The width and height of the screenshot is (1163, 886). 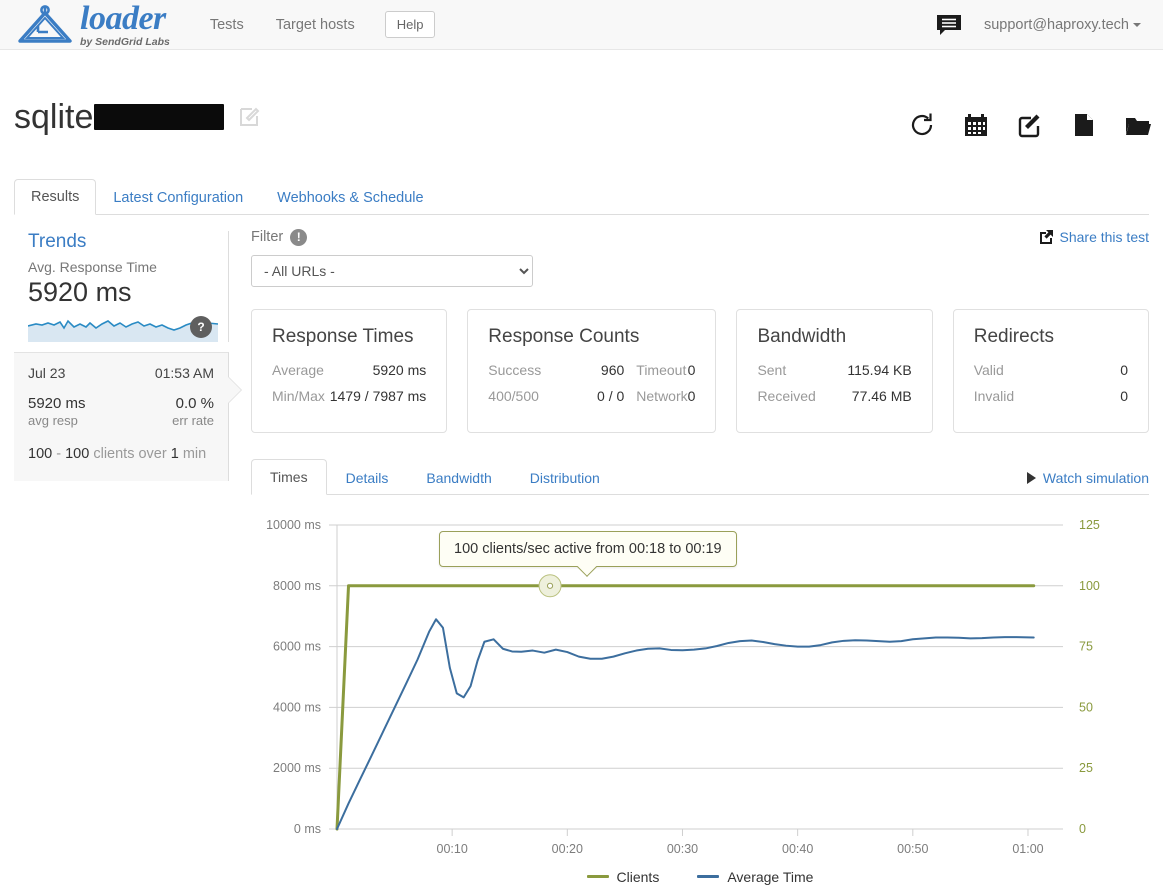 What do you see at coordinates (55, 196) in the screenshot?
I see `tab-results: Results` at bounding box center [55, 196].